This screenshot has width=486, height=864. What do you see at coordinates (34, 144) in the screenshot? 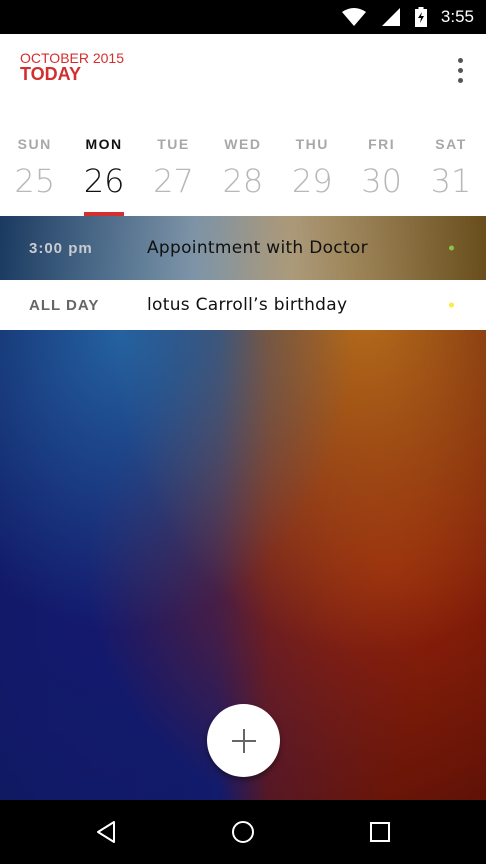
I see `day-name: SUN` at bounding box center [34, 144].